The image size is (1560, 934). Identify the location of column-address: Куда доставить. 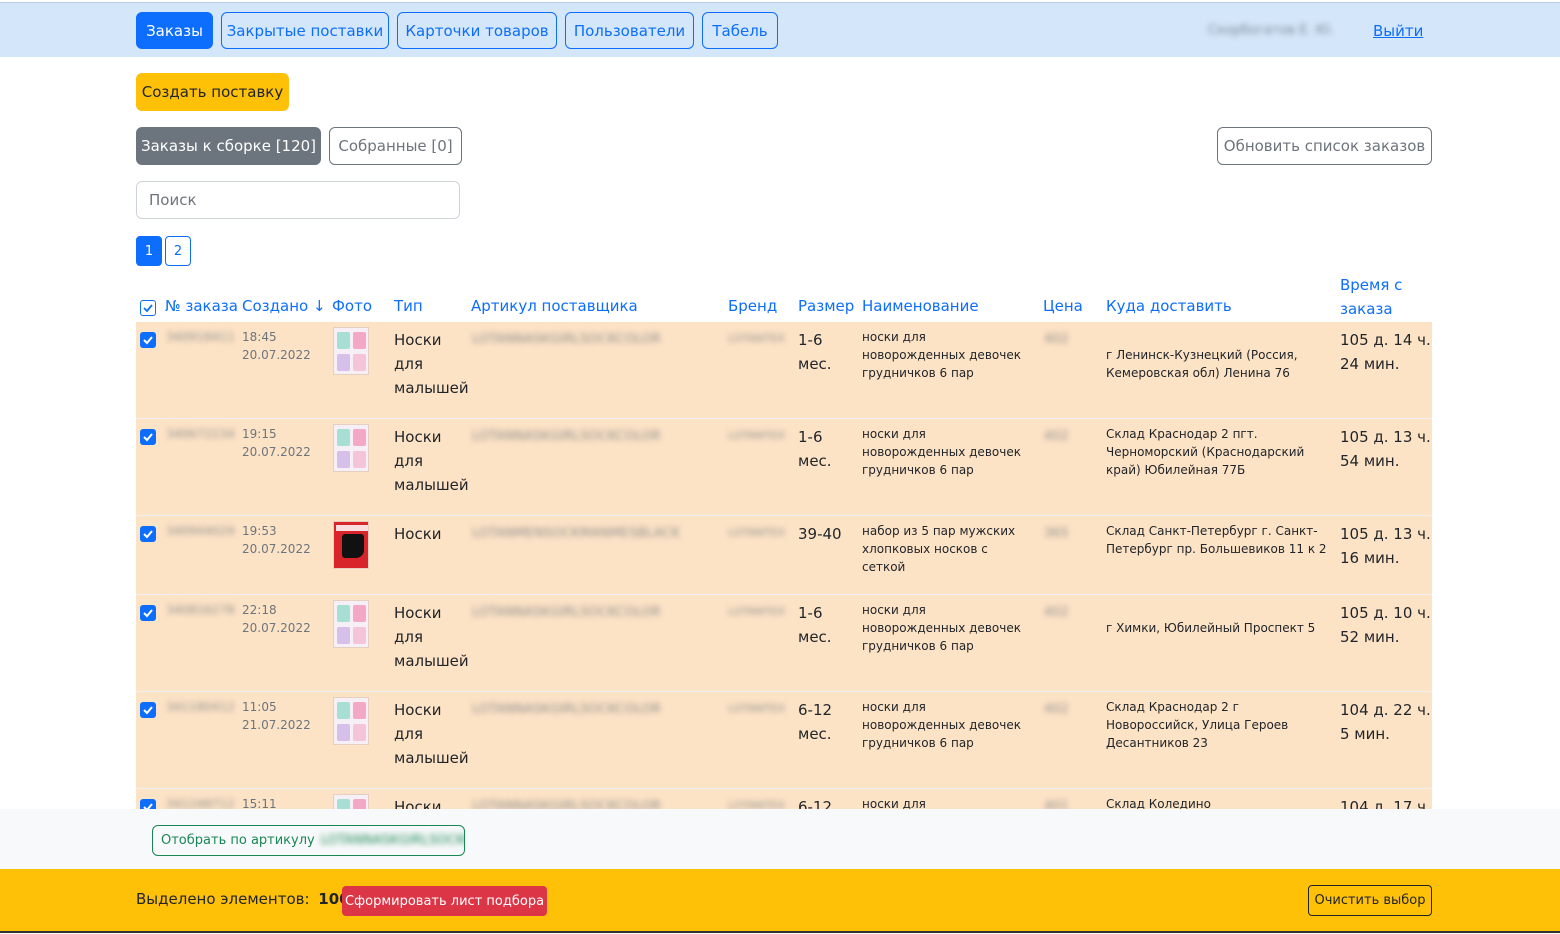
(1169, 306).